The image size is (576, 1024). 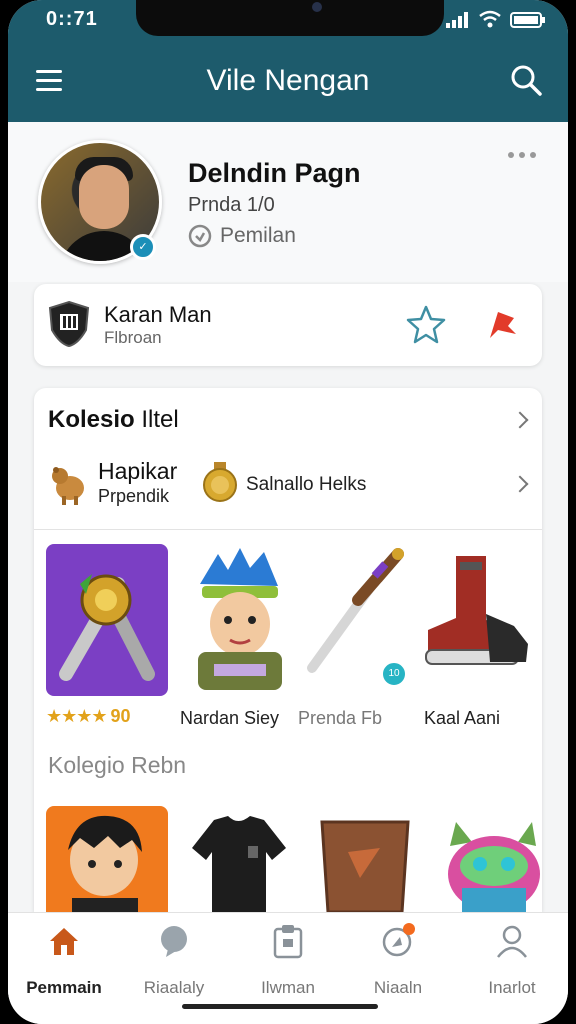 I want to click on collection-item-tool, so click(x=107, y=620).